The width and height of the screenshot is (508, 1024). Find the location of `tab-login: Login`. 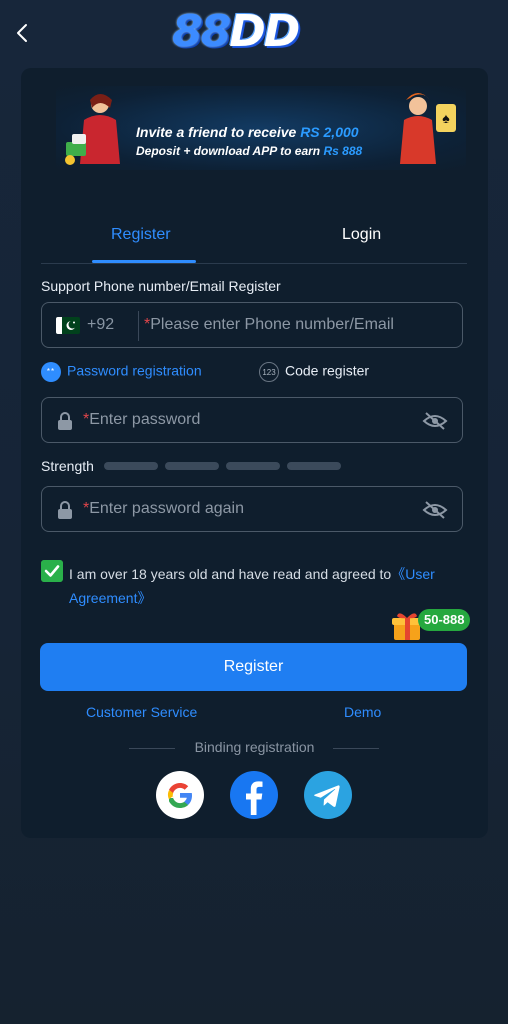

tab-login: Login is located at coordinates (361, 235).